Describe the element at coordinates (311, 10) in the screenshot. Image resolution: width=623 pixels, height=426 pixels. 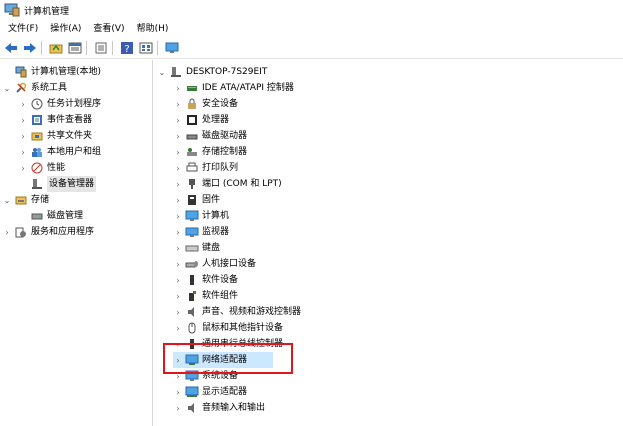
I see `title-bar: 计算机管理` at that location.